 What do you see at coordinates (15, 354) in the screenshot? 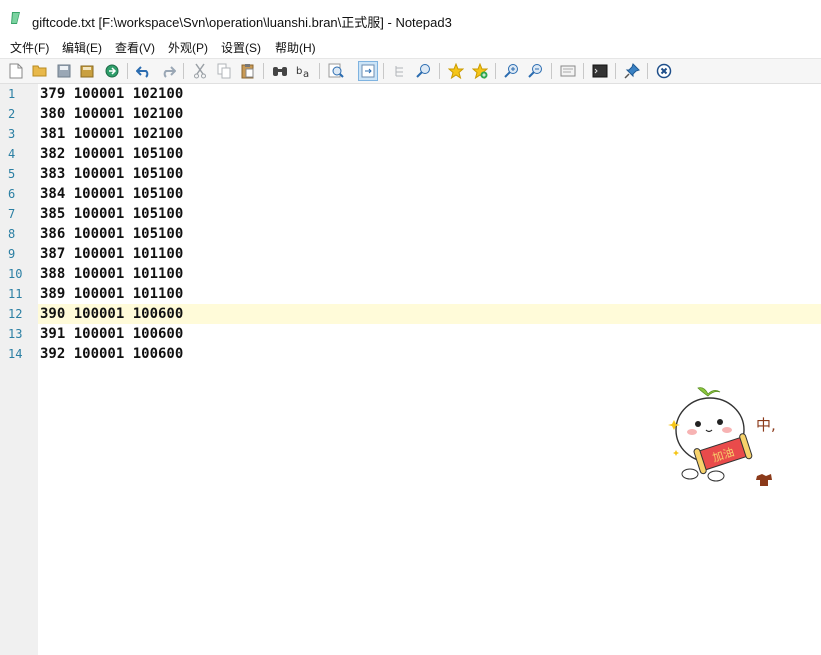
I see `line-number: 14` at bounding box center [15, 354].